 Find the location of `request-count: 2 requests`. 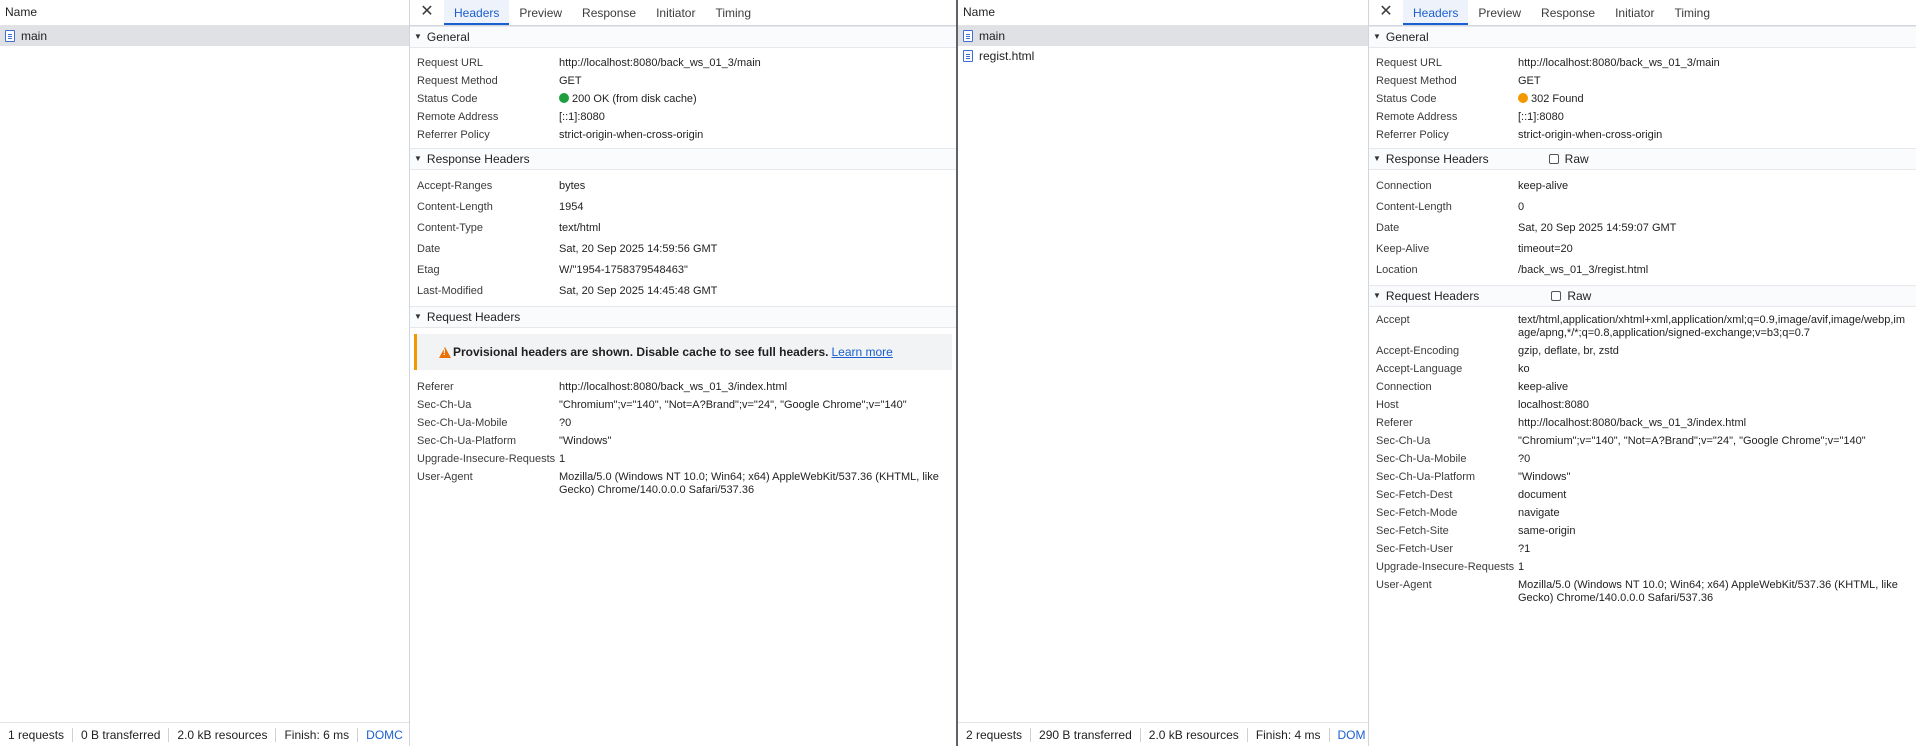

request-count: 2 requests is located at coordinates (995, 734).